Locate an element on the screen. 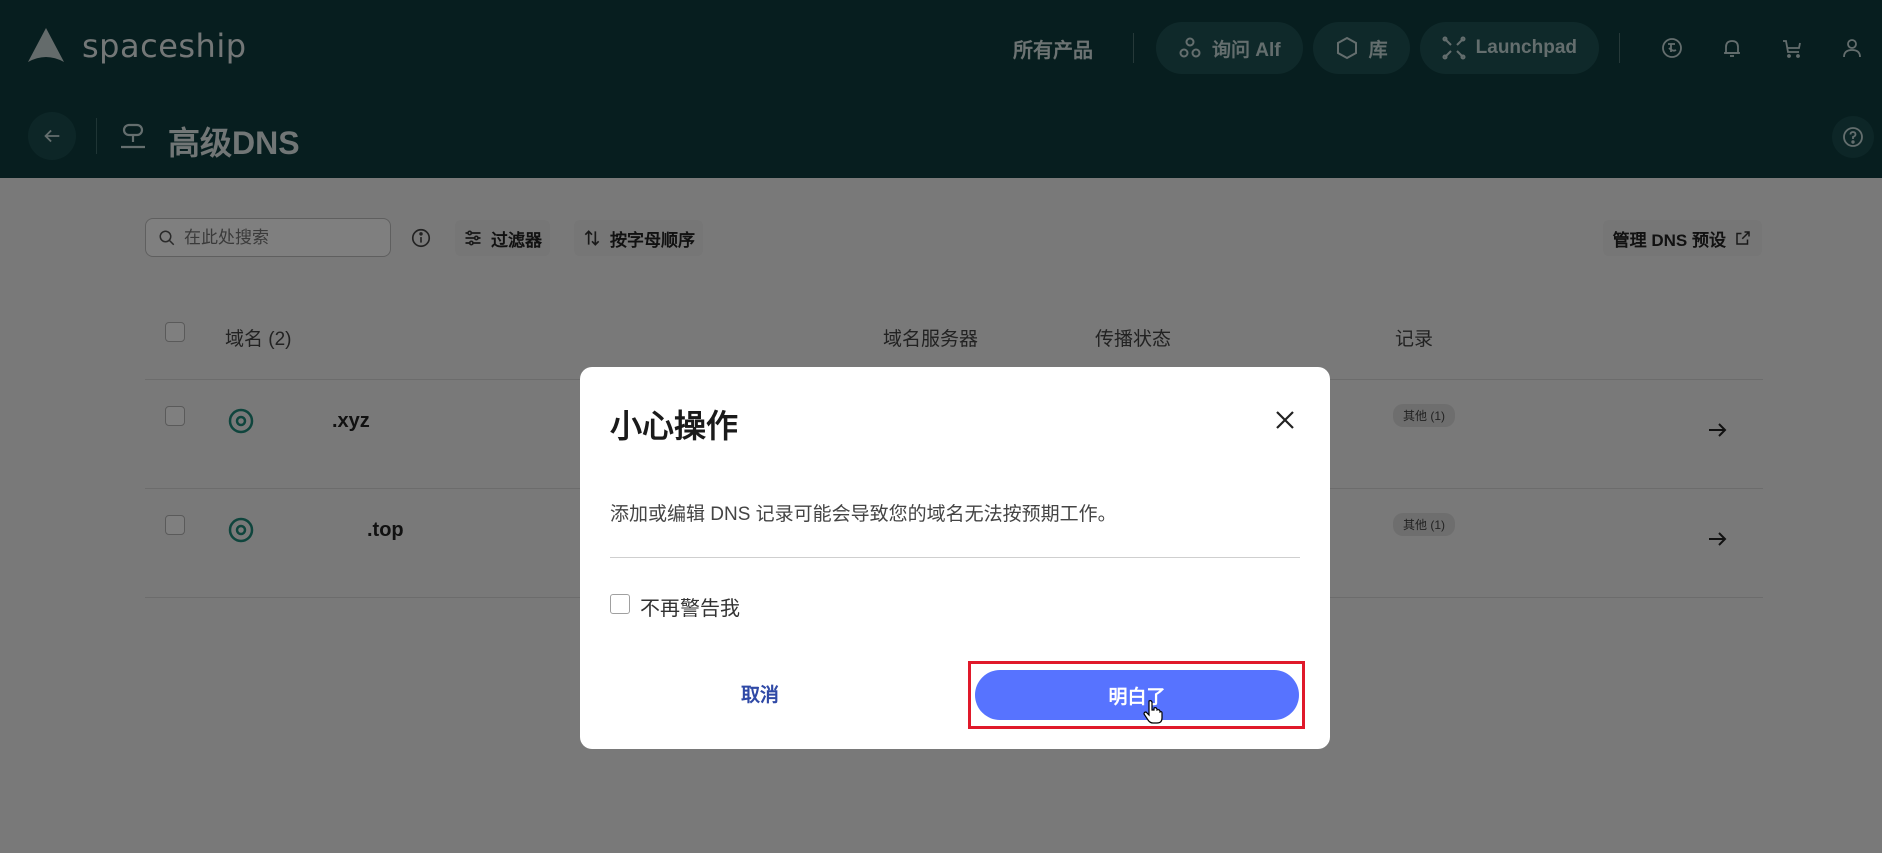 Image resolution: width=1882 pixels, height=853 pixels. close-icon is located at coordinates (1285, 420).